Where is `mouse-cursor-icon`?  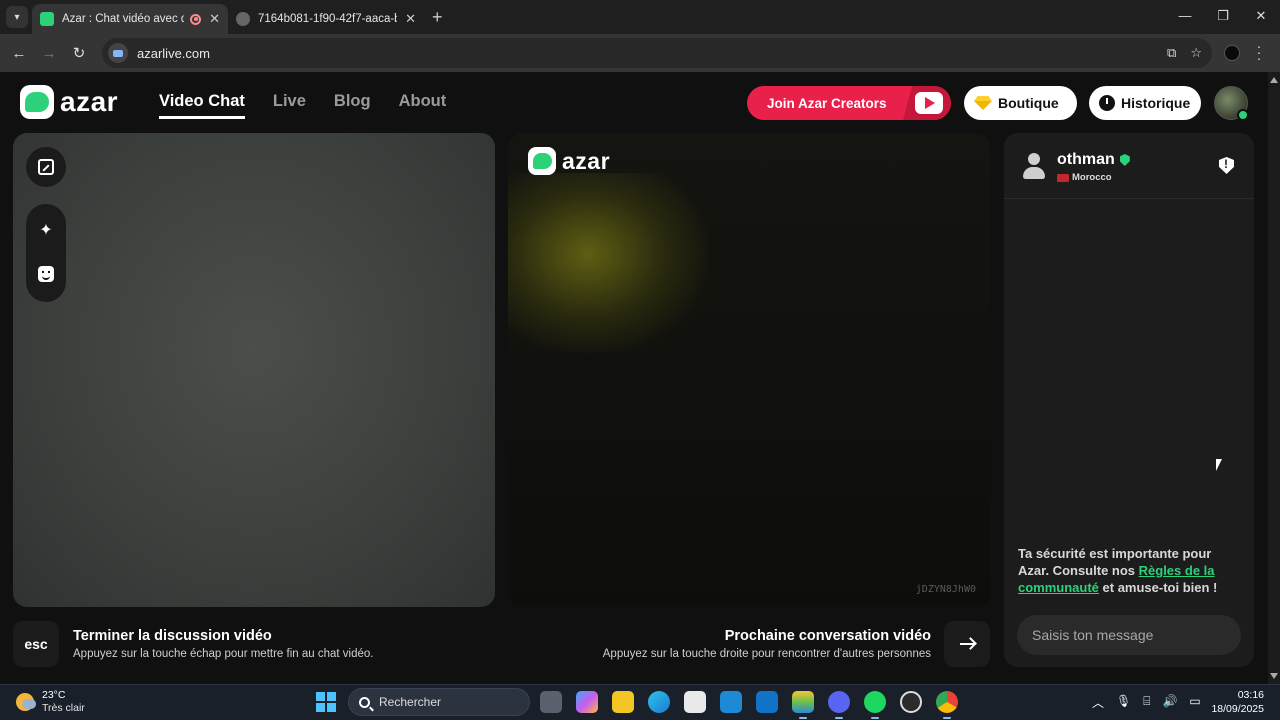
mouse-cursor-icon is located at coordinates (1219, 465).